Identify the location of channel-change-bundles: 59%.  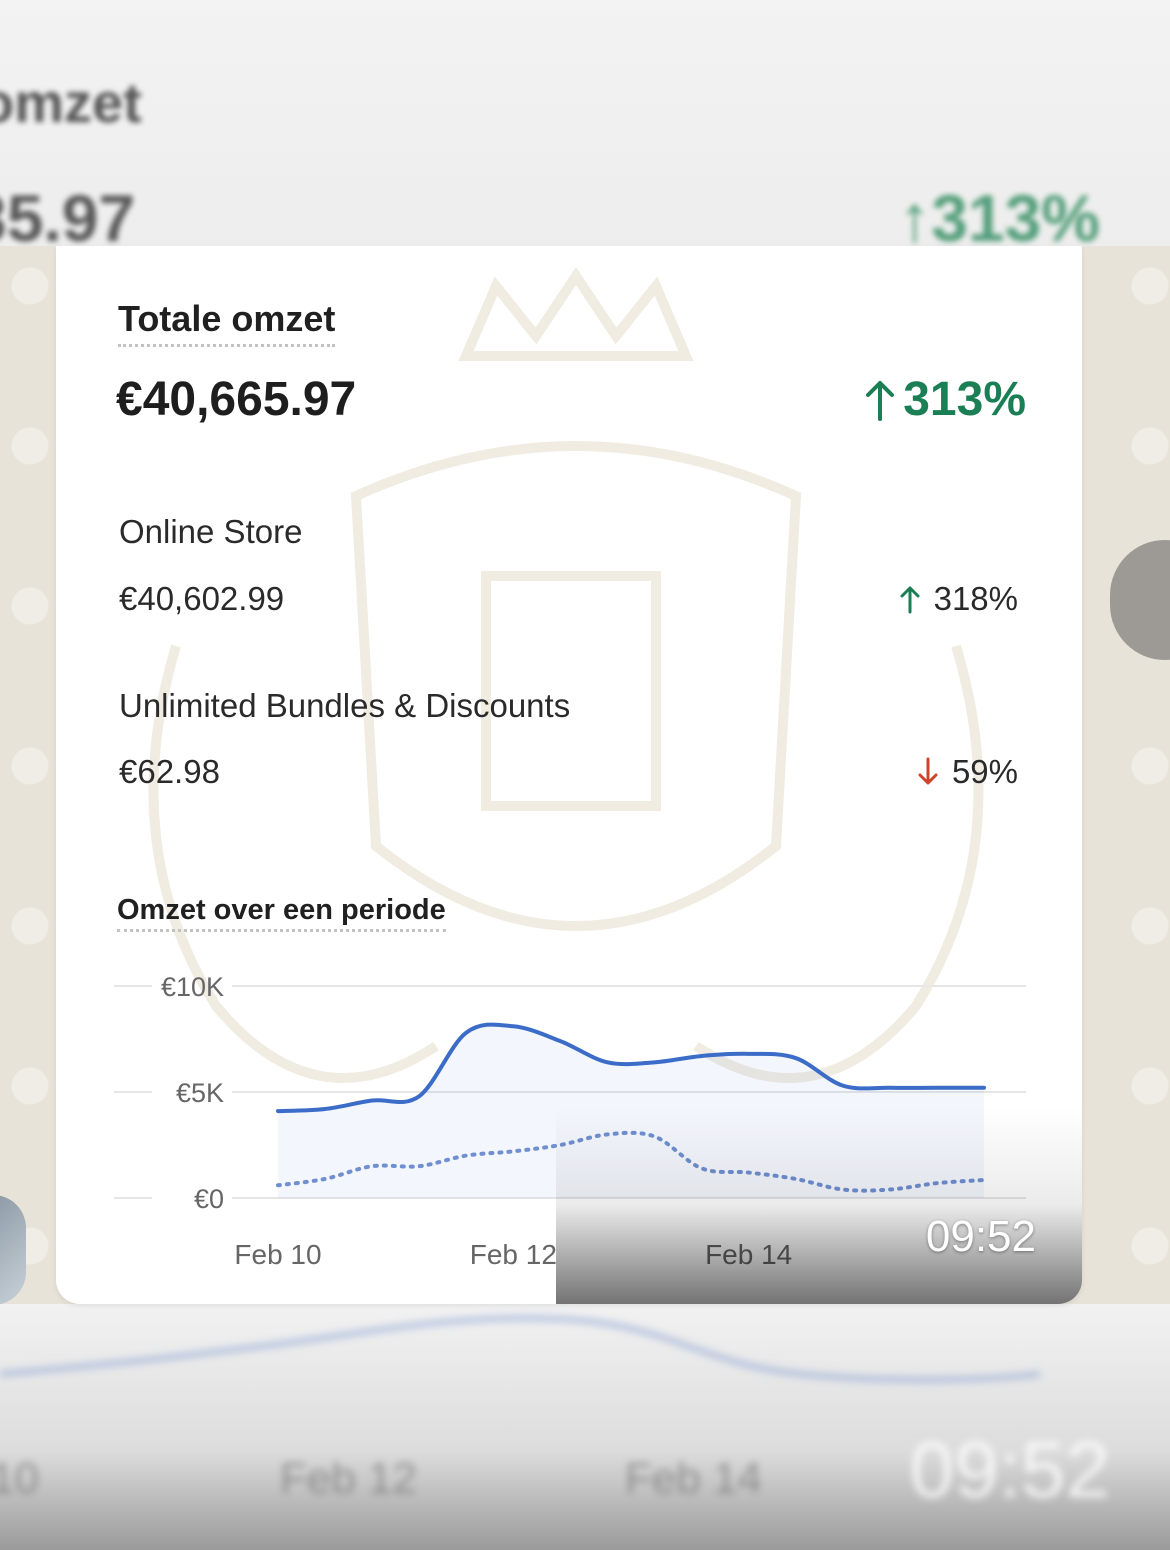
(967, 772).